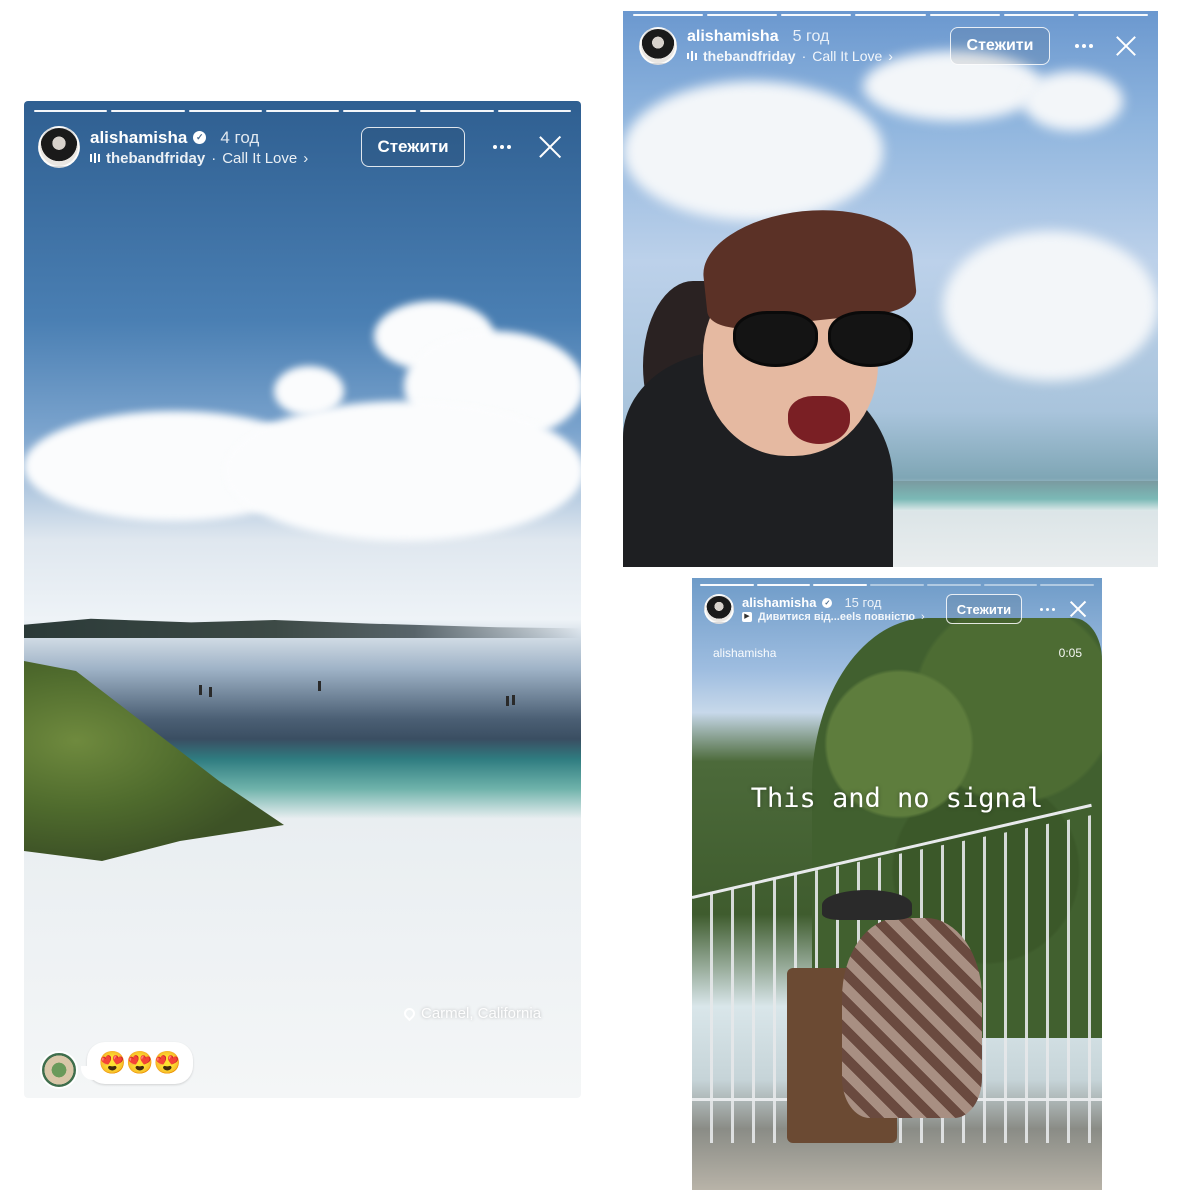 This screenshot has width=1200, height=1200. Describe the element at coordinates (302, 628) in the screenshot. I see `shoreline` at that location.